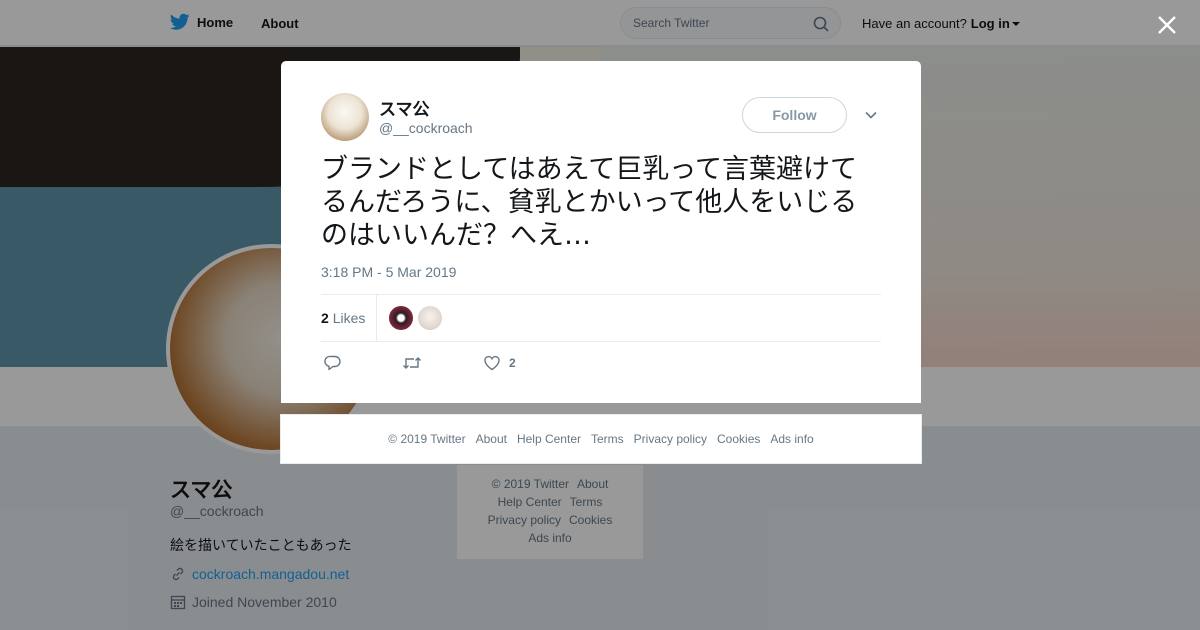 The width and height of the screenshot is (1200, 630). Describe the element at coordinates (426, 128) in the screenshot. I see `tweet-author-handle: @__cockroach` at that location.